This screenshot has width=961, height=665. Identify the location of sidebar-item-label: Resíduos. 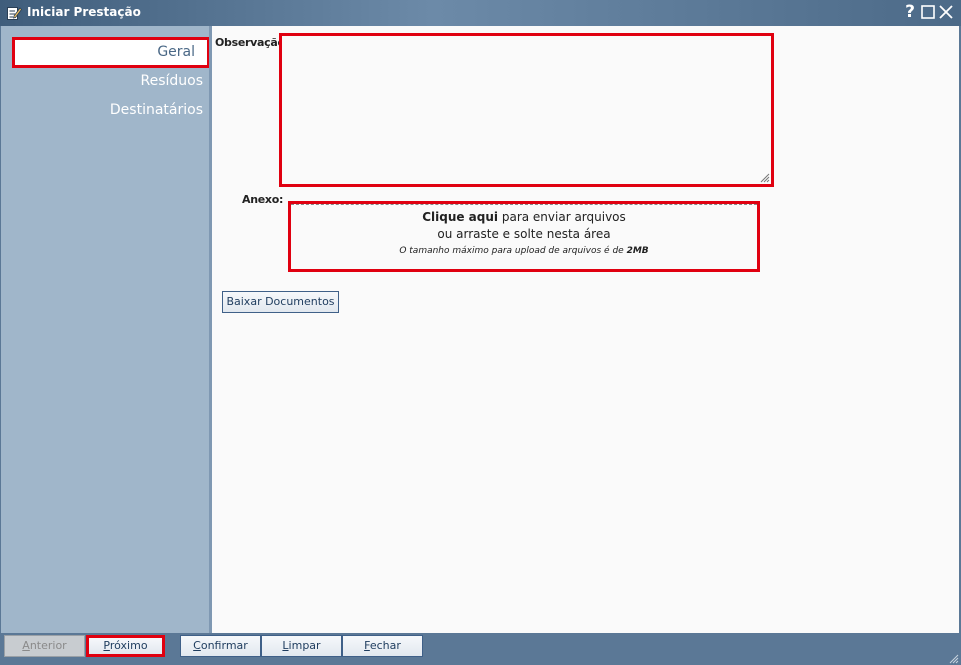
(171, 81).